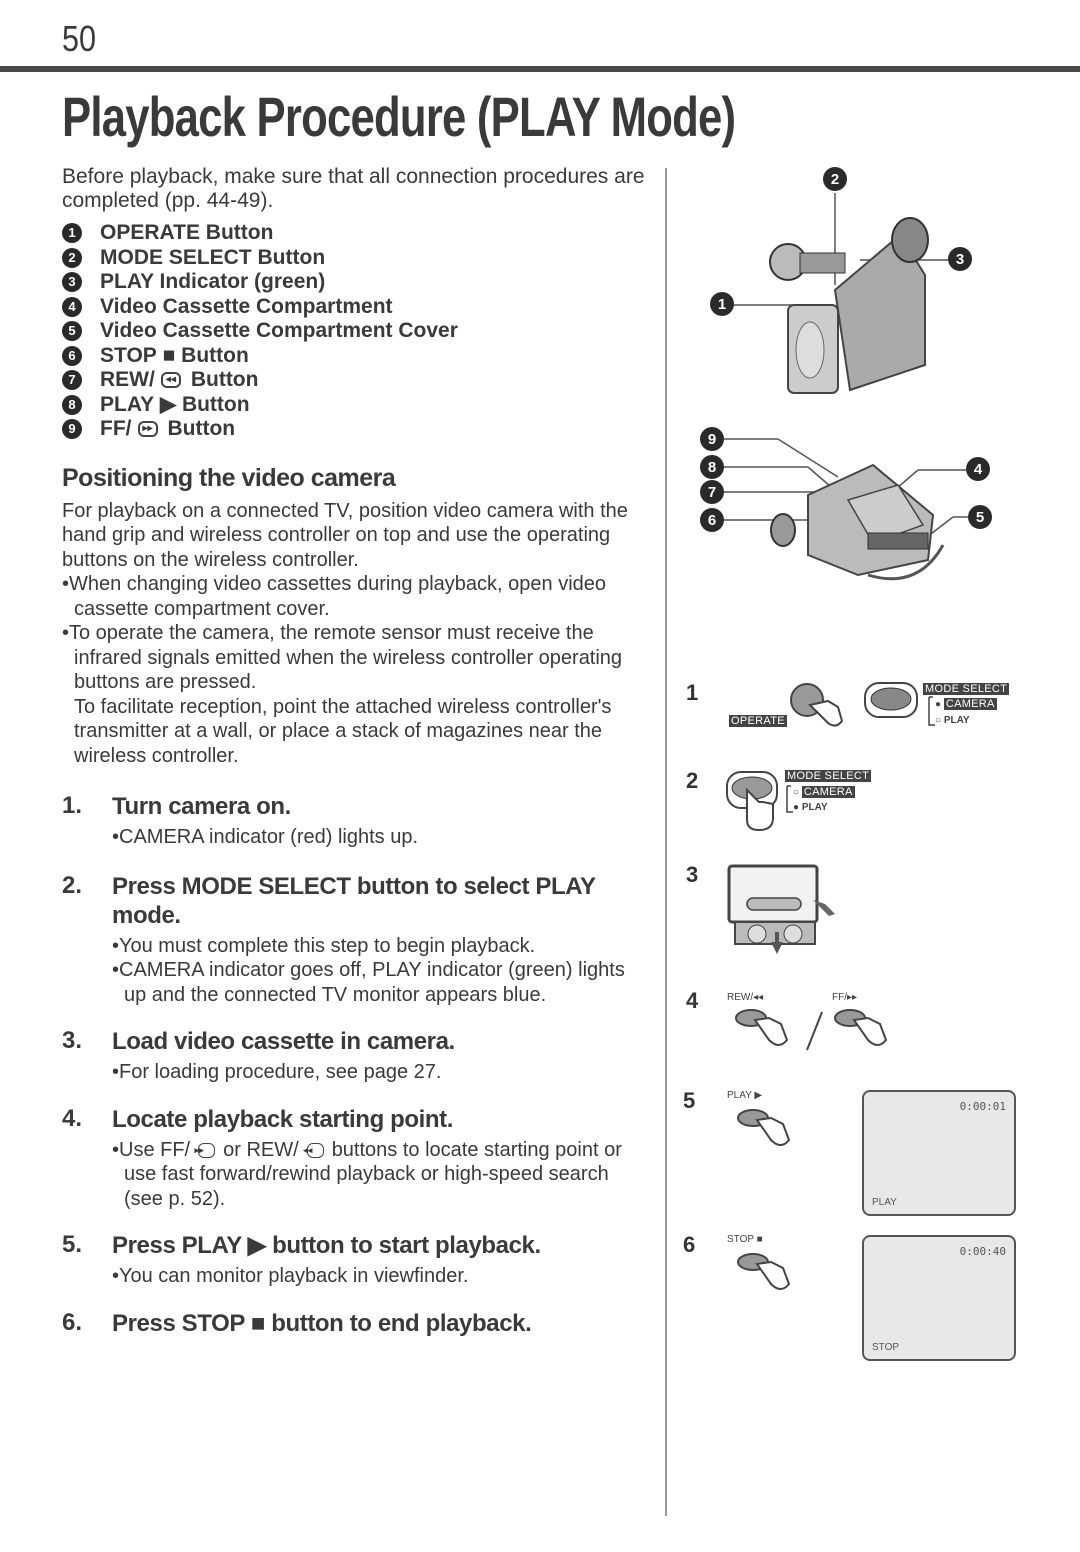  Describe the element at coordinates (845, 509) in the screenshot. I see `camcorder-side-icon` at that location.